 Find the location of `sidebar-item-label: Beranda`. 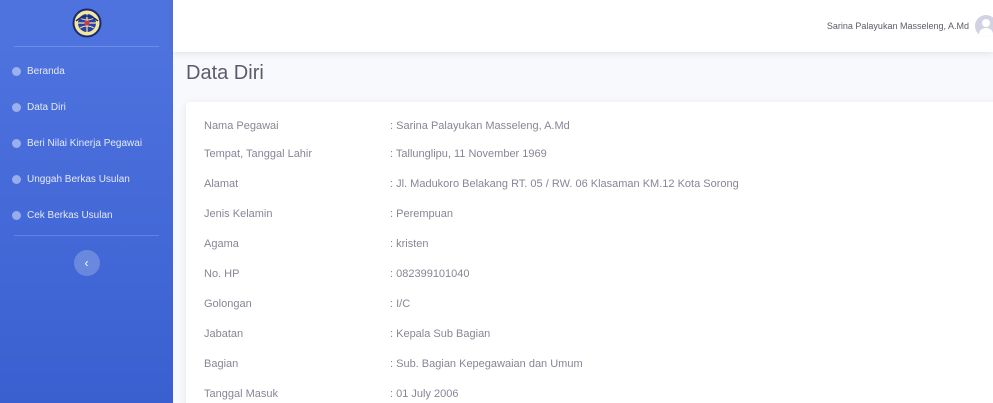

sidebar-item-label: Beranda is located at coordinates (46, 71).